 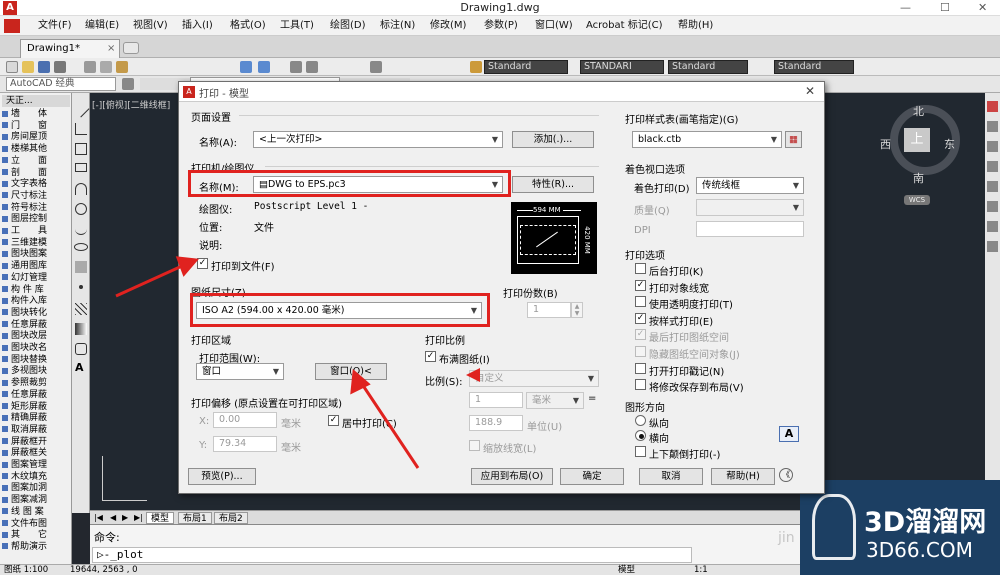 I want to click on arrow-to-plot-to-file, so click(x=157, y=277).